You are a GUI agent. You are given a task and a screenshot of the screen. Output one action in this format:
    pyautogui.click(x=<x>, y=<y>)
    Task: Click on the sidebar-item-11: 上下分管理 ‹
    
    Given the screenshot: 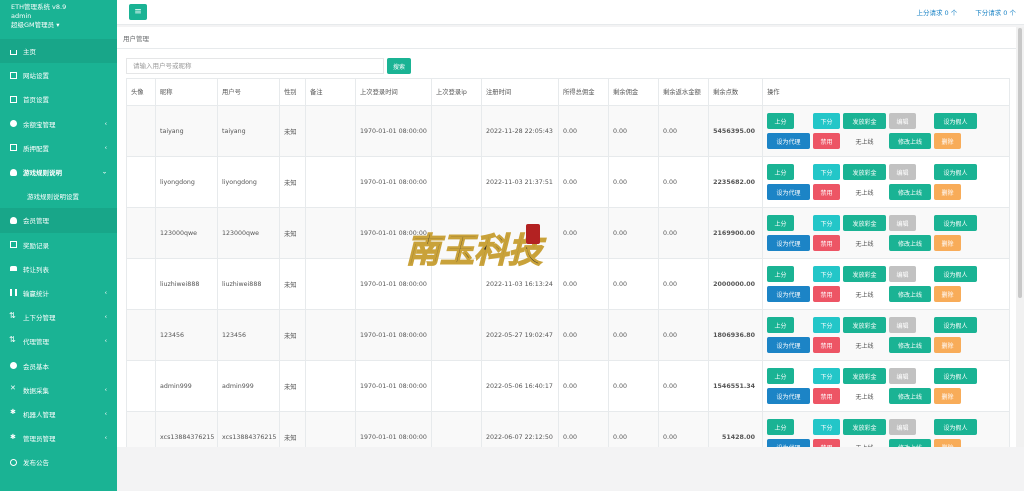 What is the action you would take?
    pyautogui.click(x=58, y=317)
    